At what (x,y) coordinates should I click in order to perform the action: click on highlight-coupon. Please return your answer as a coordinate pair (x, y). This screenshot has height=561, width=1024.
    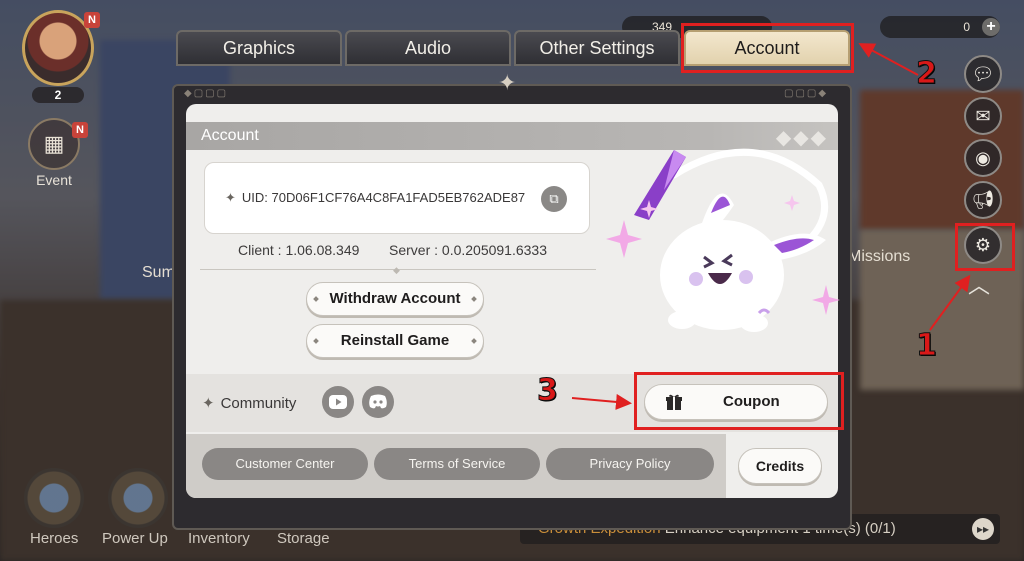
    Looking at the image, I should click on (739, 401).